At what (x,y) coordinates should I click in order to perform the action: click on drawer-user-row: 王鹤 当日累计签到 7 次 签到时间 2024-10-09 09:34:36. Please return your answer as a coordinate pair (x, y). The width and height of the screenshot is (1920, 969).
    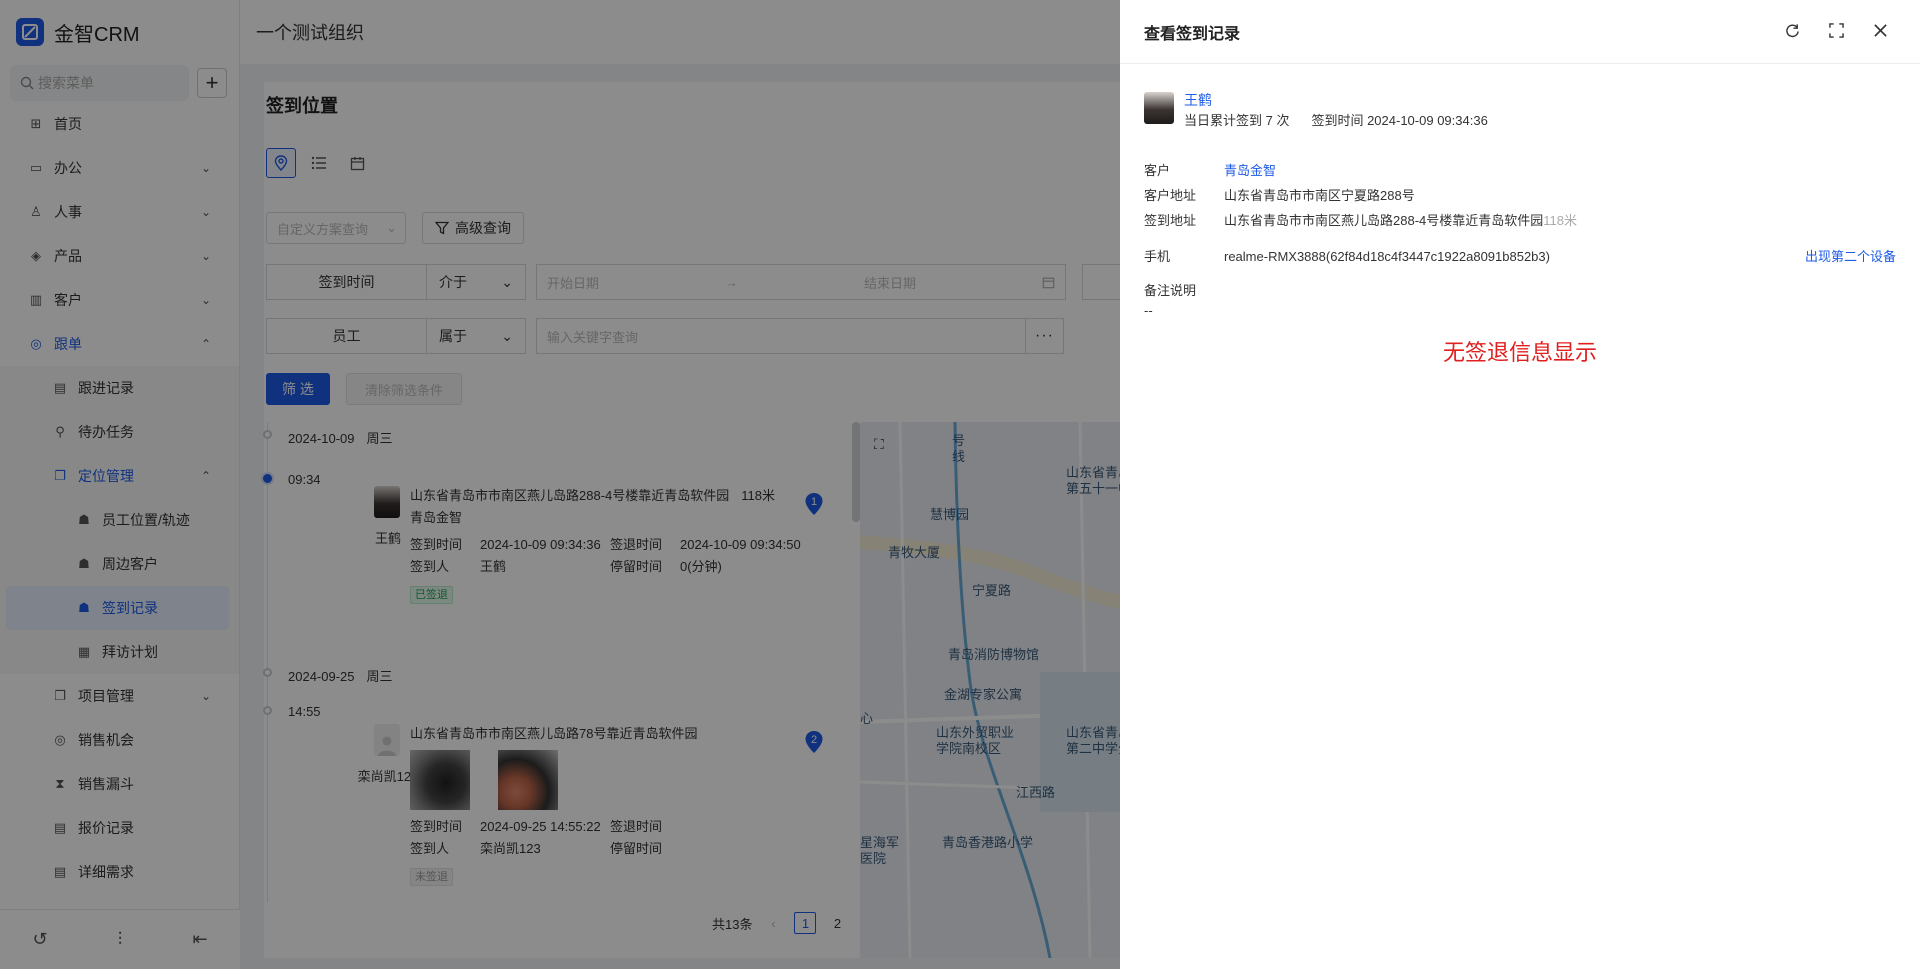
    Looking at the image, I should click on (1520, 111).